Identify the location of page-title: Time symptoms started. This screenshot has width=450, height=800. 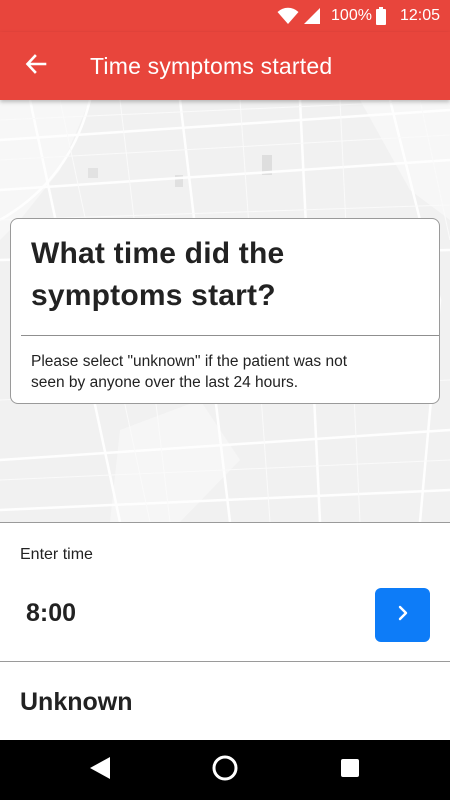
(211, 65).